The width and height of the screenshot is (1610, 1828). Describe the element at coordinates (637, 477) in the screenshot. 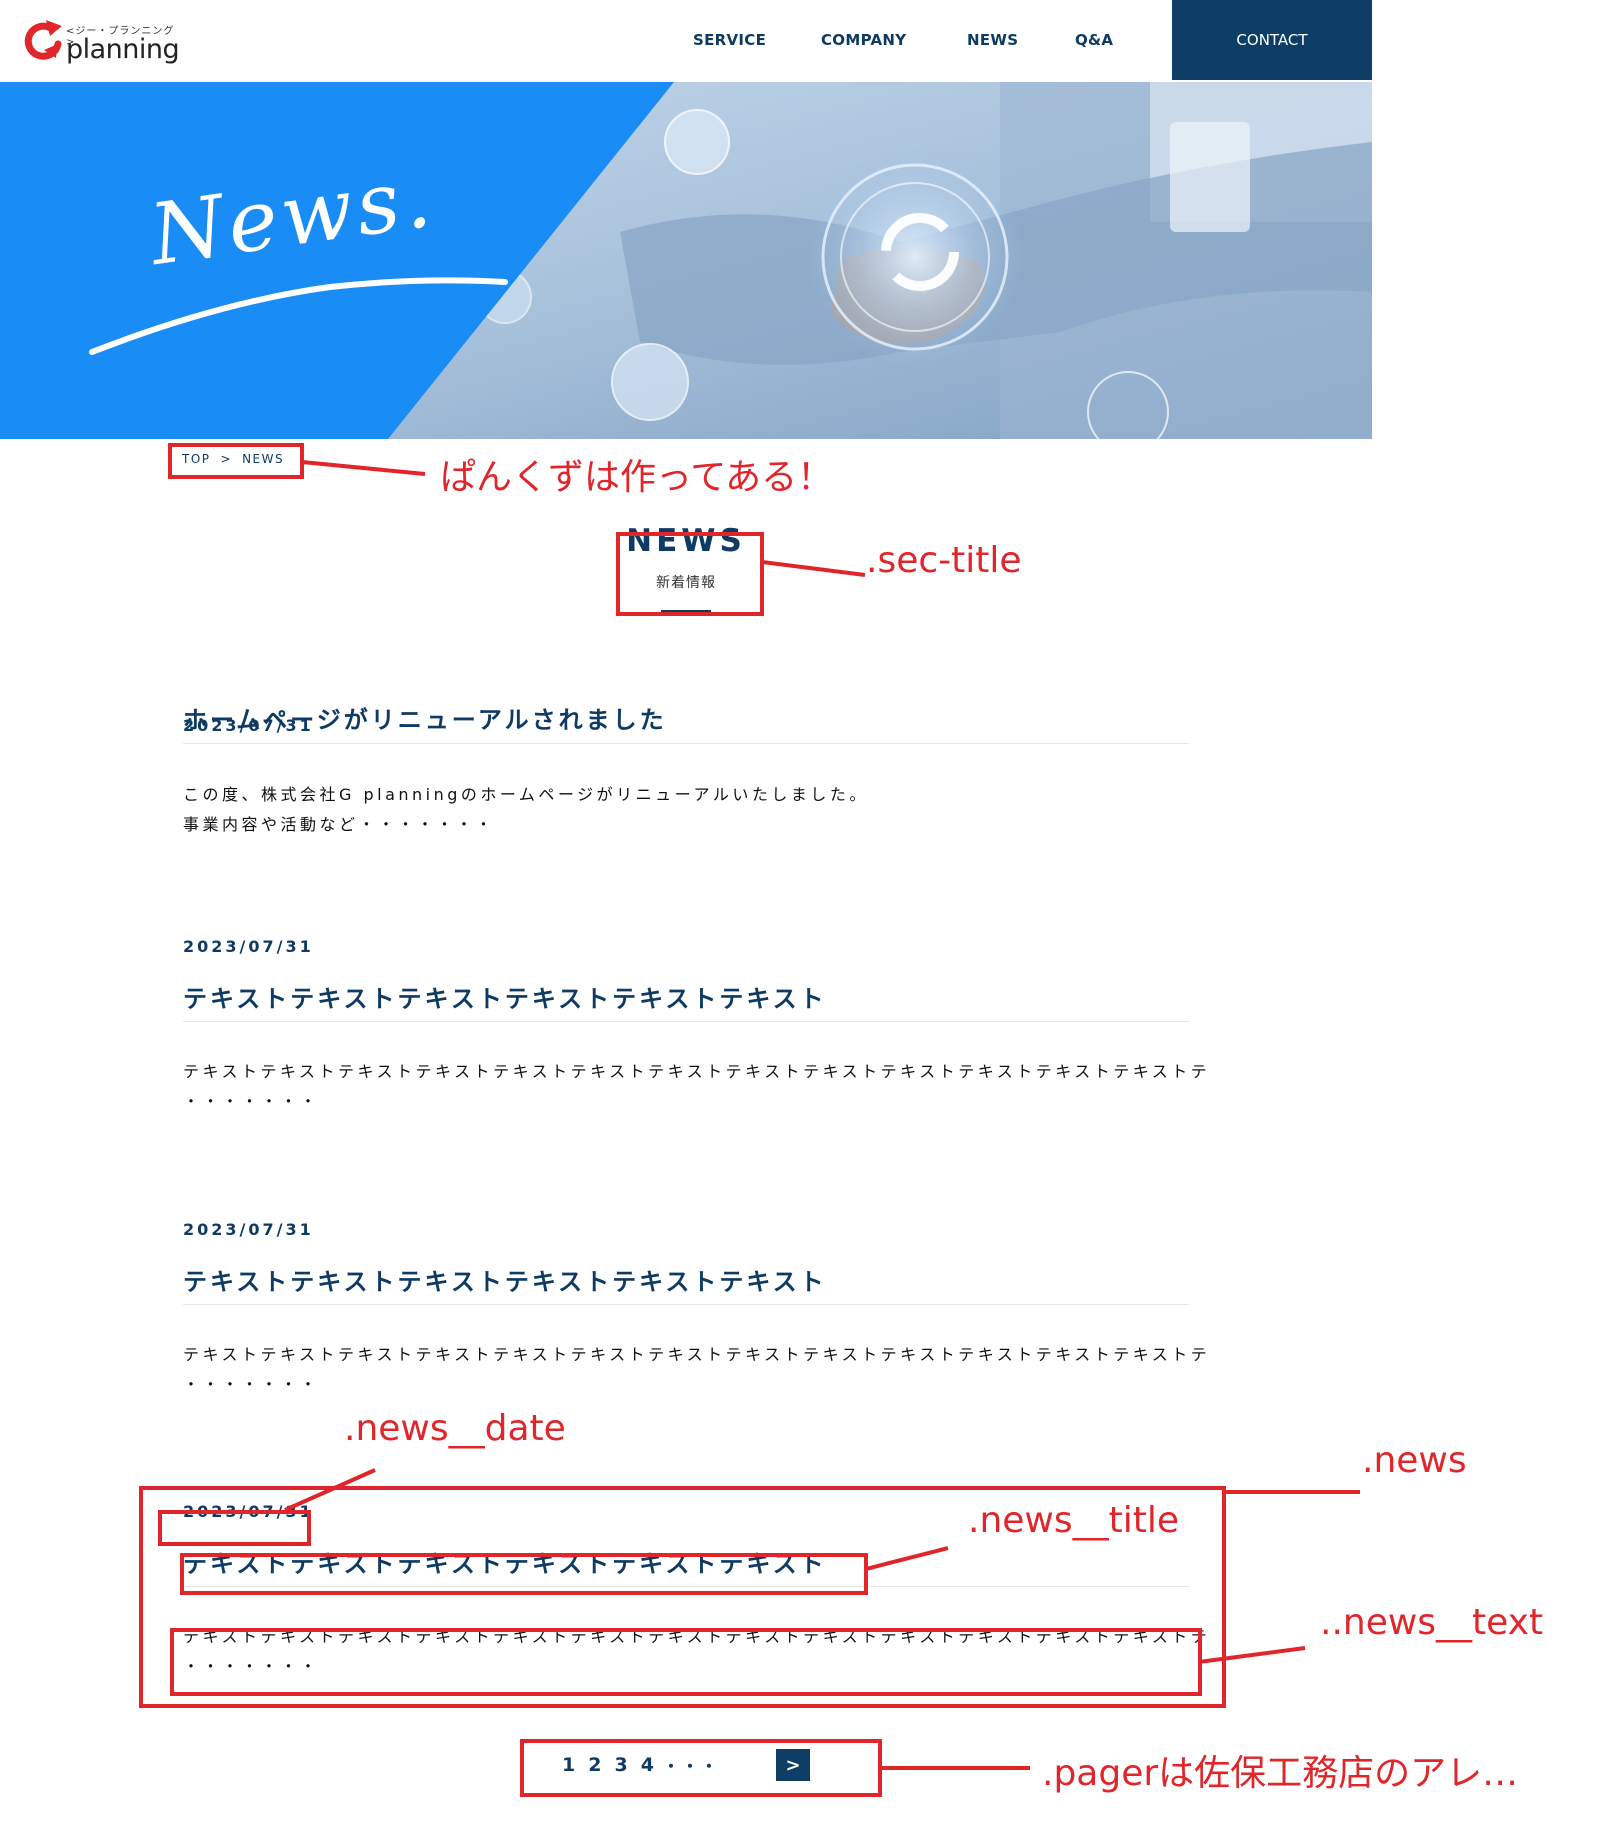

I see `annotation-label-breadcrumb: ぱんくずは作ってある！` at that location.